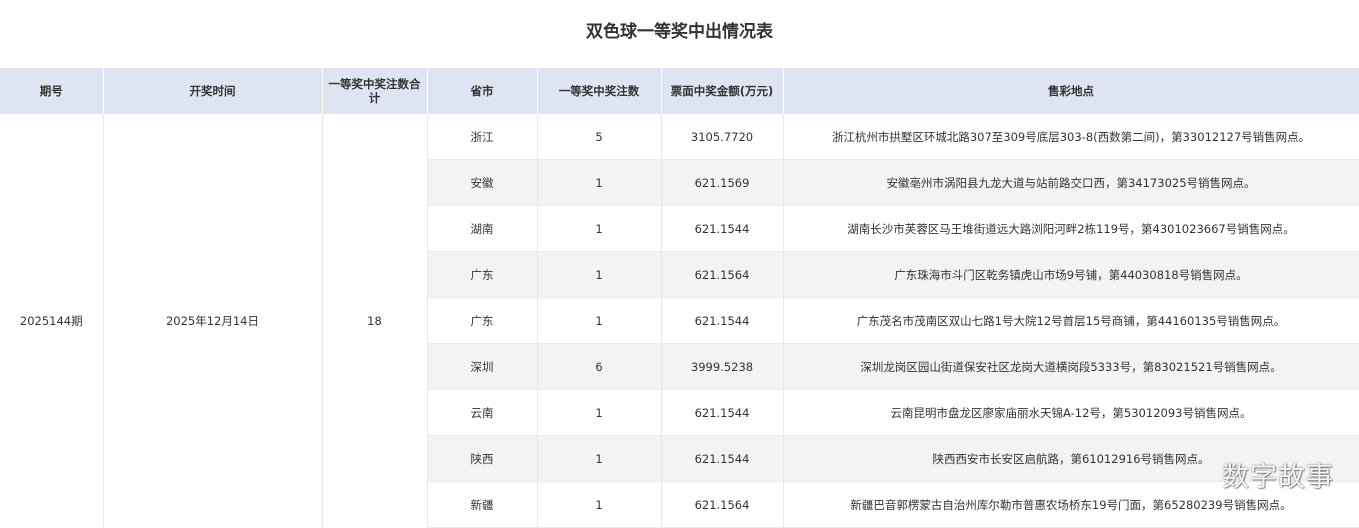 This screenshot has height=528, width=1359. What do you see at coordinates (679, 32) in the screenshot?
I see `page-title: 双色球一等奖中出情况表` at bounding box center [679, 32].